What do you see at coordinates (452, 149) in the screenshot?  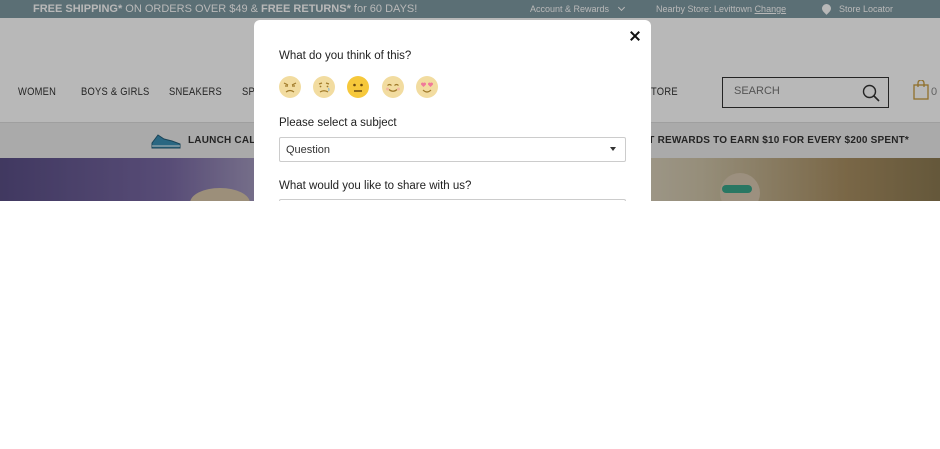 I see `subject-select: Question` at bounding box center [452, 149].